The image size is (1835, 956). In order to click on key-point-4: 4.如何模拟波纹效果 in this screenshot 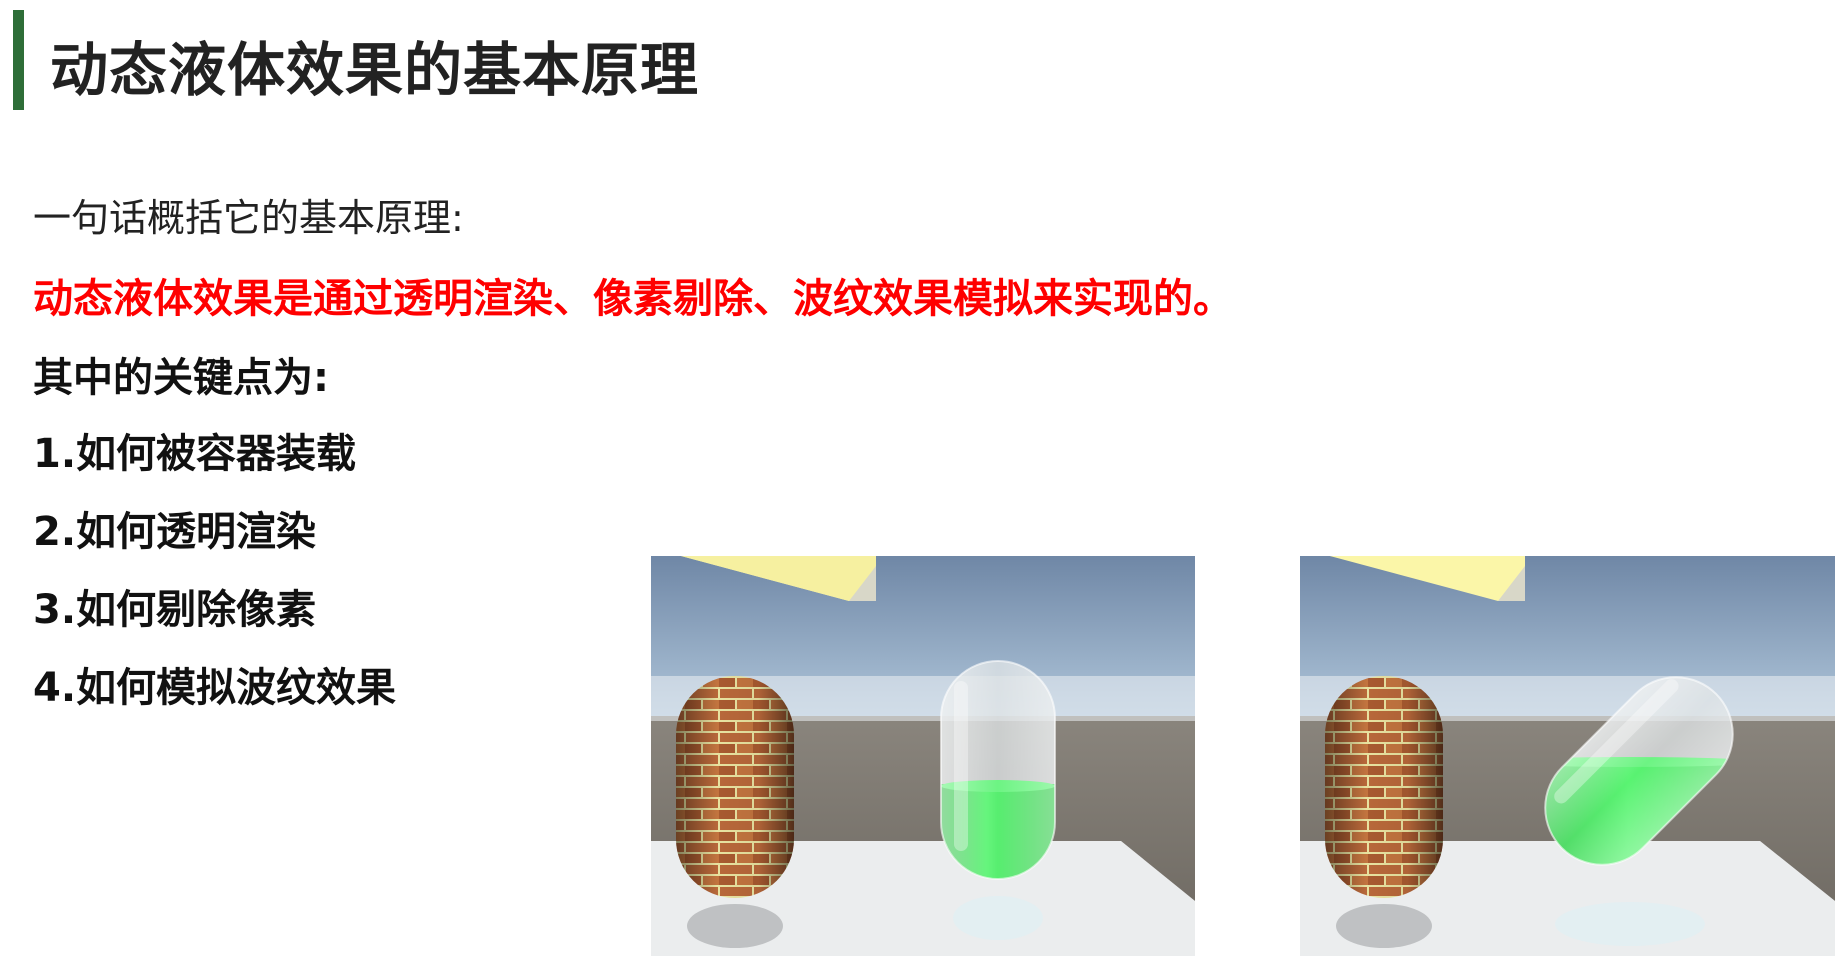, I will do `click(215, 688)`.